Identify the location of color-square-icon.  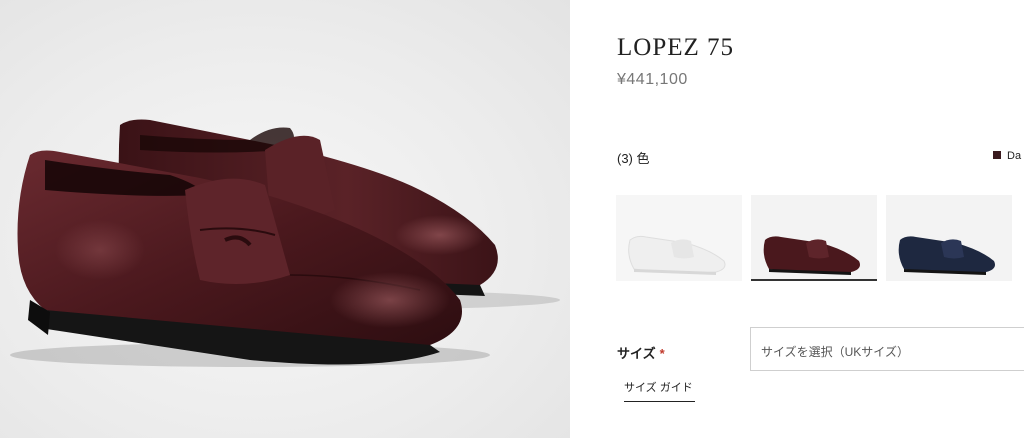
(997, 155).